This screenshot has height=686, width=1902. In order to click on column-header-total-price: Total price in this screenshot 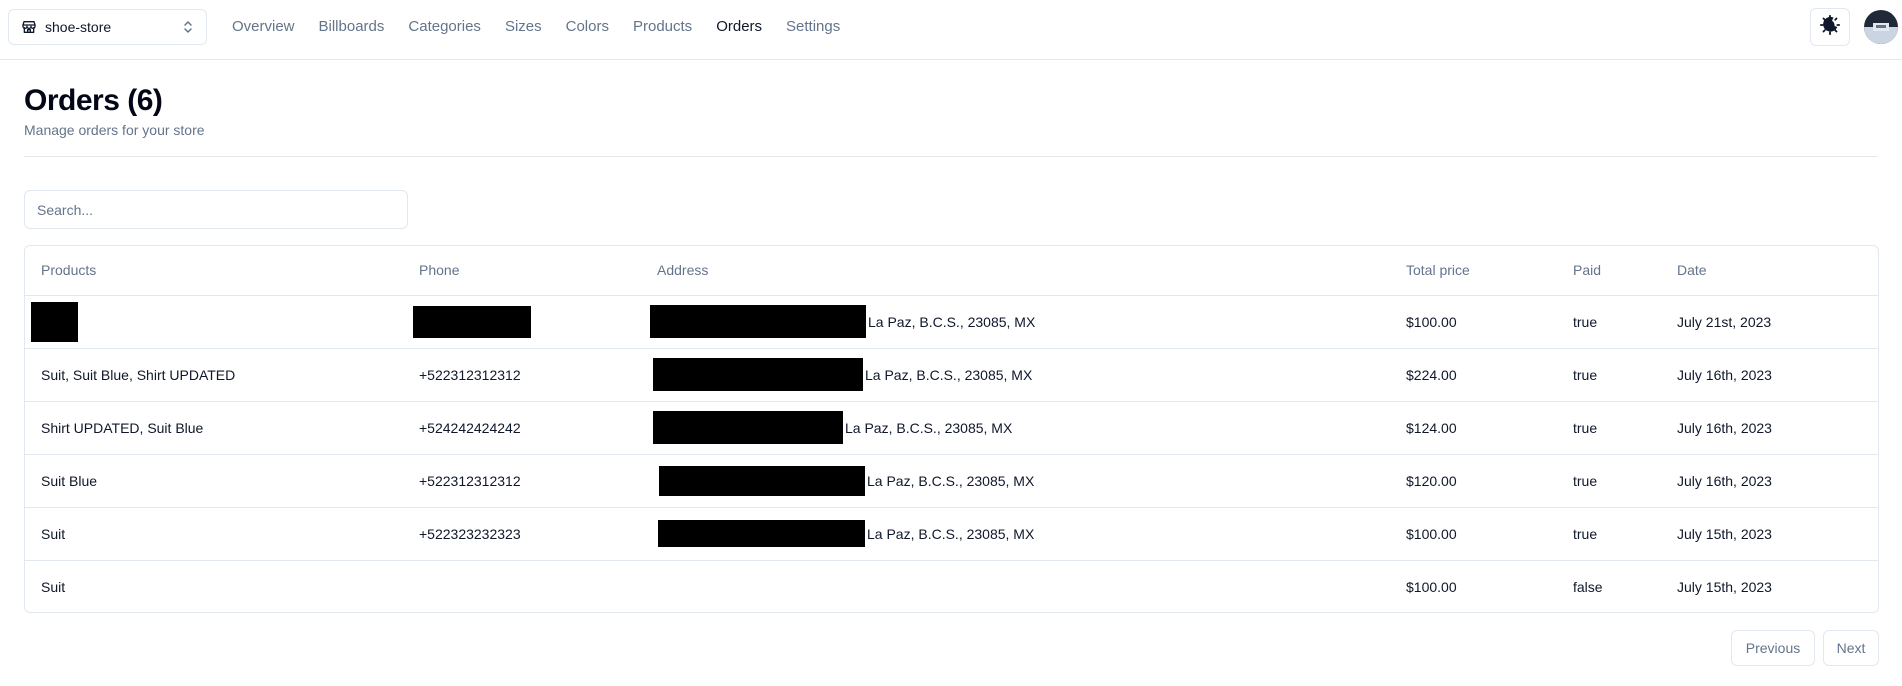, I will do `click(1473, 271)`.